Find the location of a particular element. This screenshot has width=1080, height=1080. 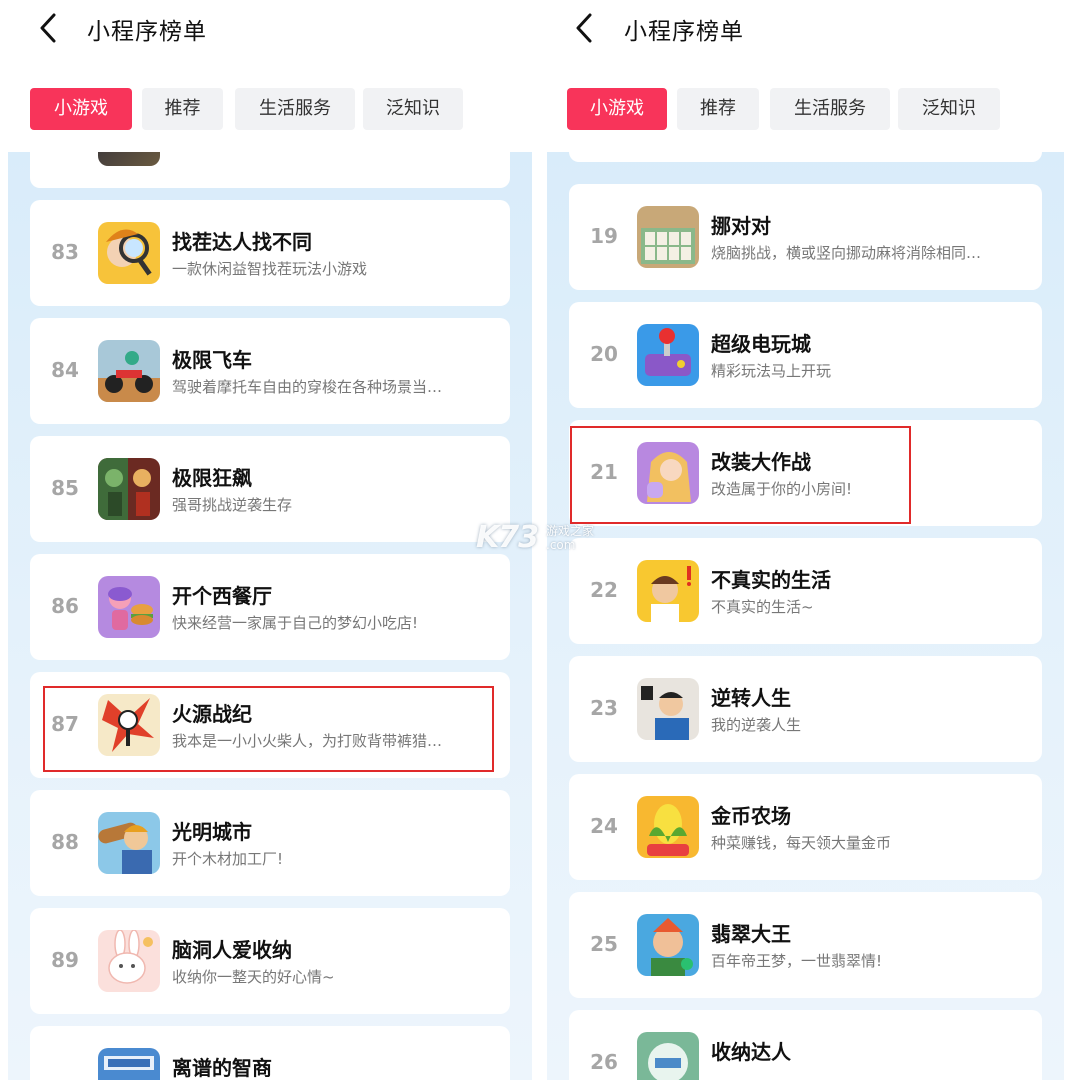

bunny-icon is located at coordinates (129, 961).